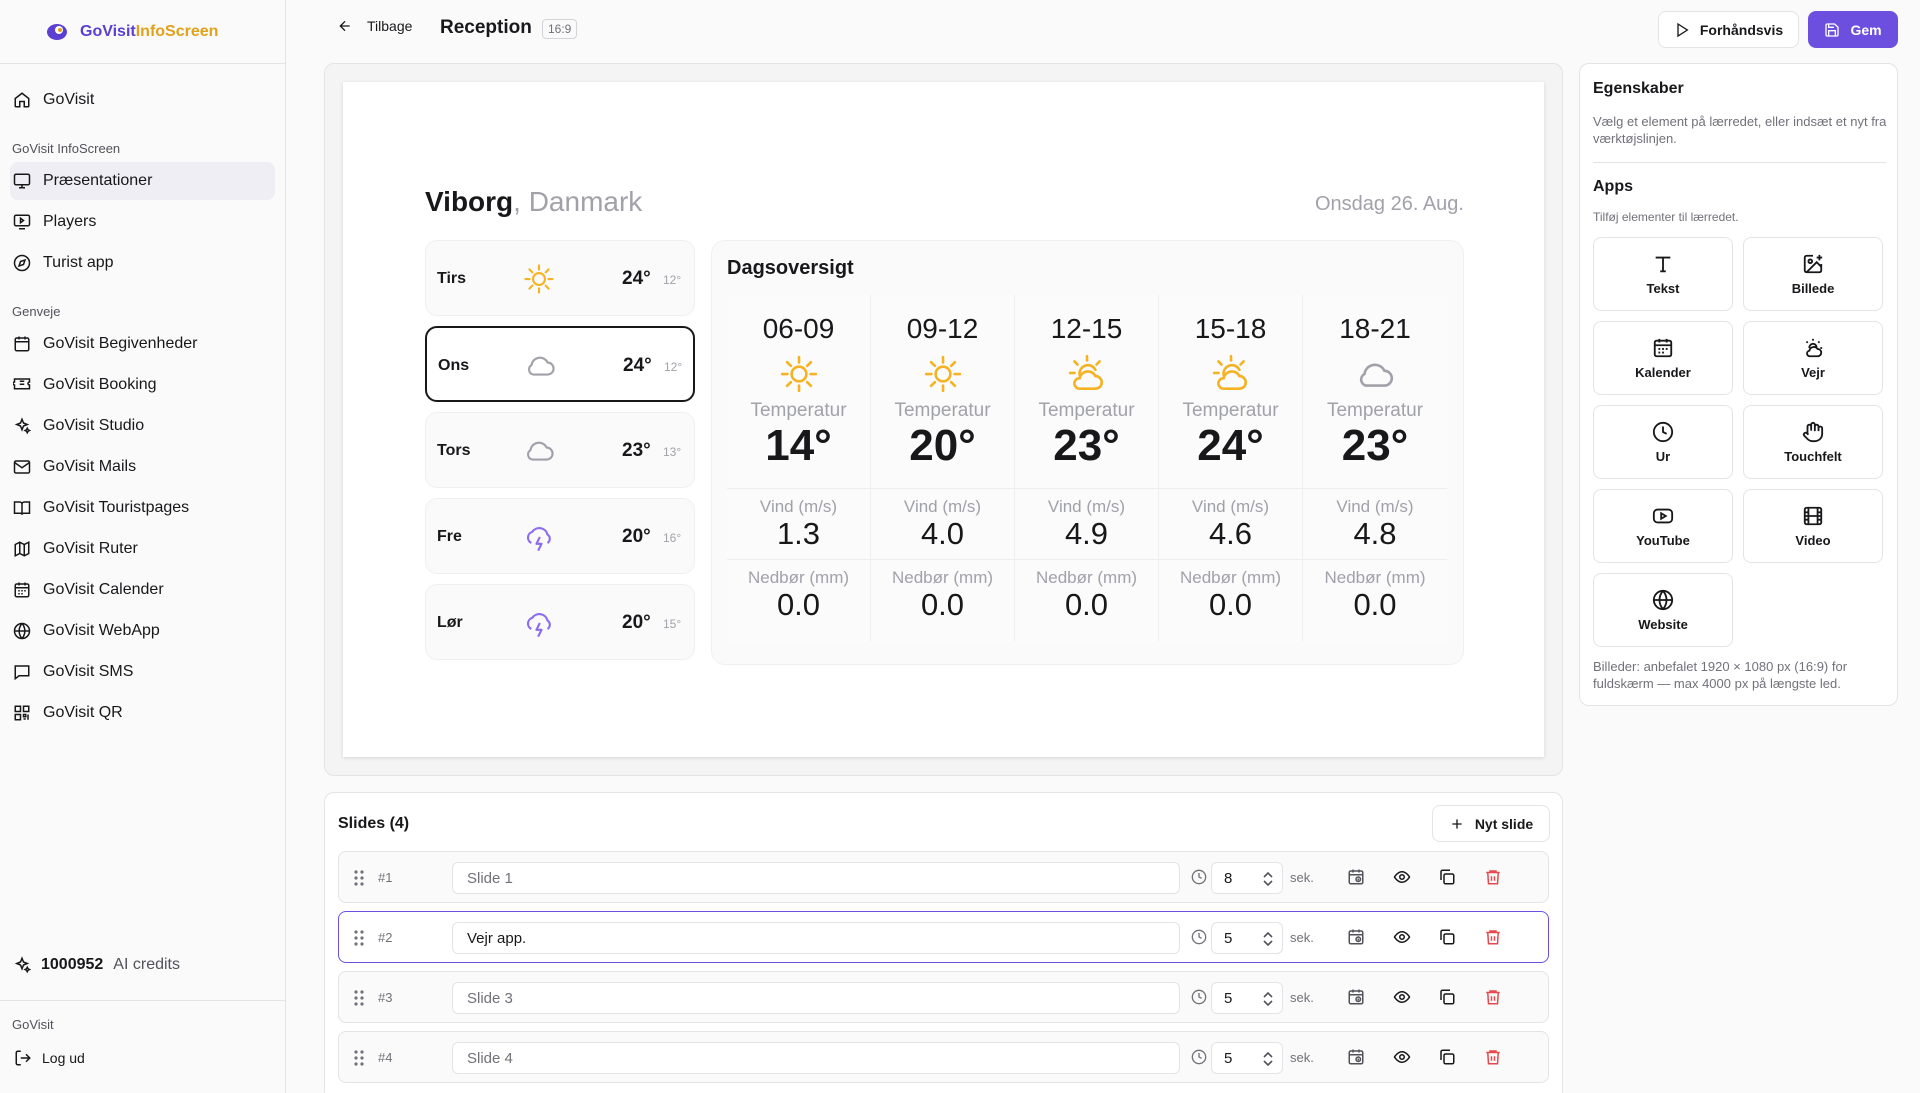 The width and height of the screenshot is (1920, 1093). I want to click on sidebar-item-players: Players, so click(142, 222).